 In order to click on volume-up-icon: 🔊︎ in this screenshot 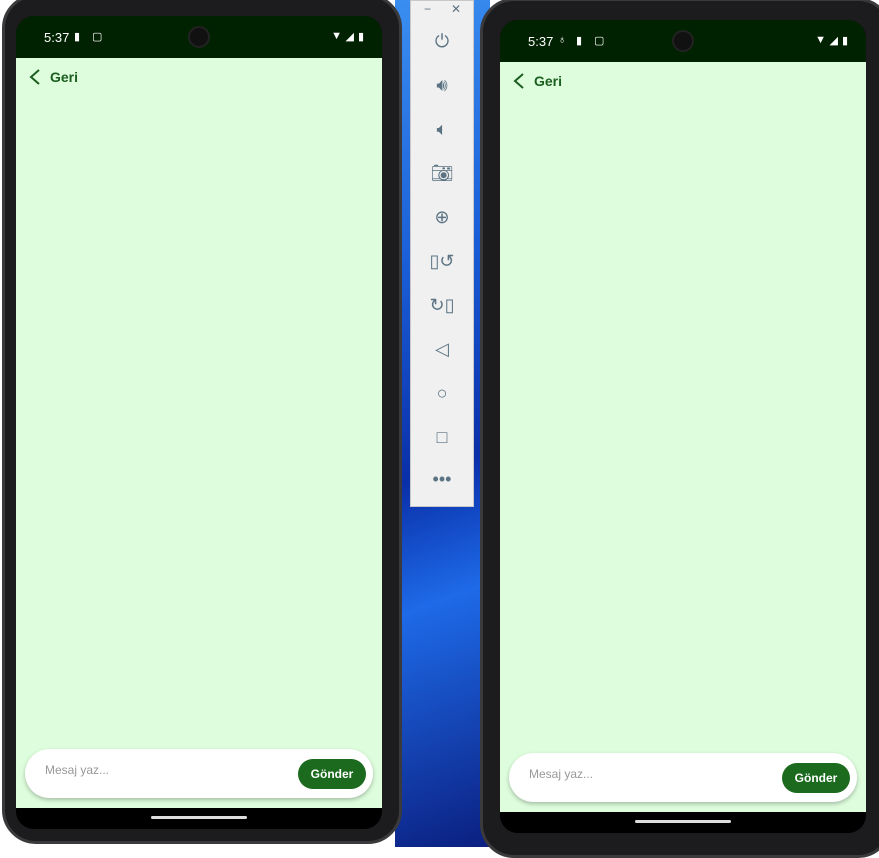, I will do `click(442, 85)`.